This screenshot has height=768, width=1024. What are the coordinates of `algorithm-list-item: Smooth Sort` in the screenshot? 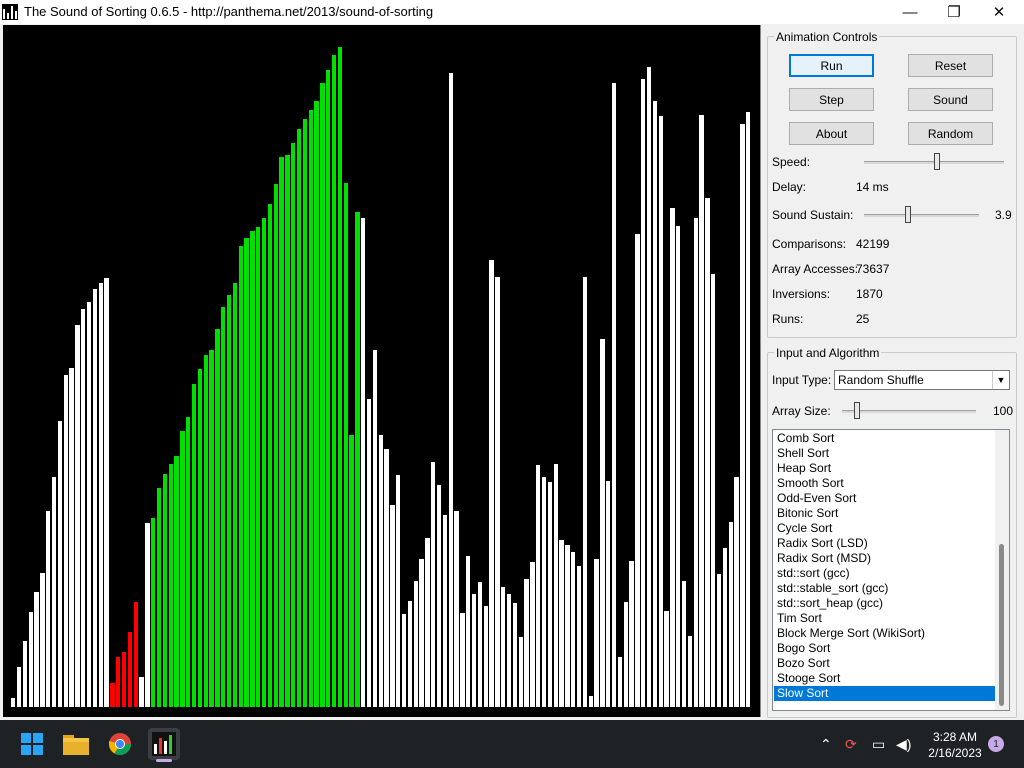 It's located at (885, 483).